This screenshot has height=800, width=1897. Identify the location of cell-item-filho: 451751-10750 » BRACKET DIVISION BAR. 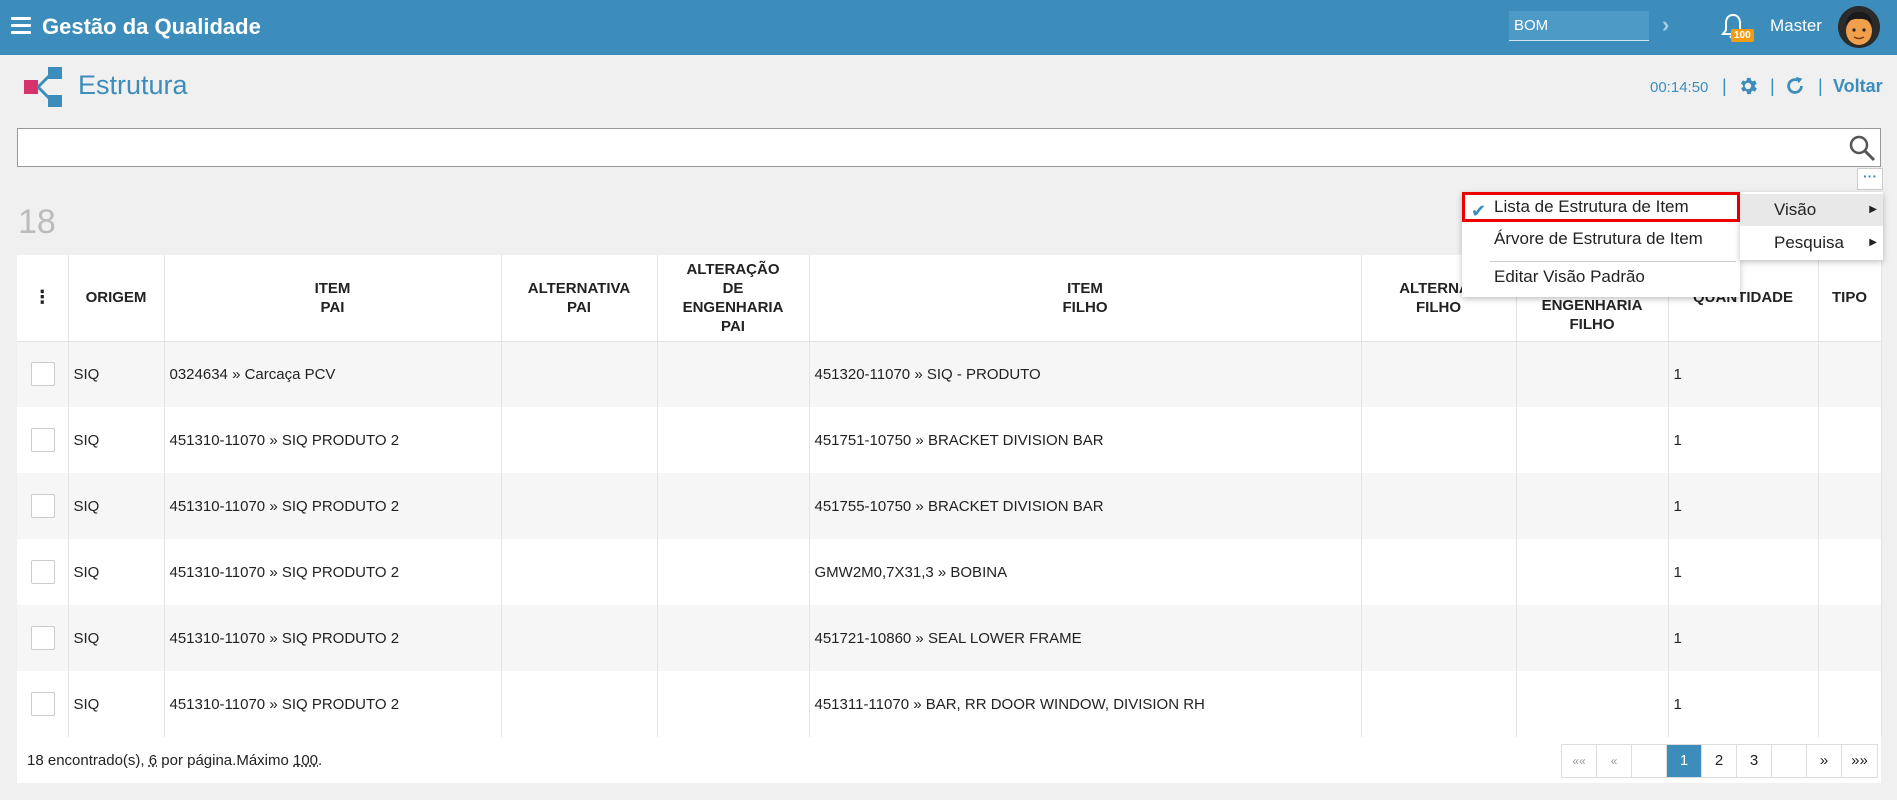
(1085, 440).